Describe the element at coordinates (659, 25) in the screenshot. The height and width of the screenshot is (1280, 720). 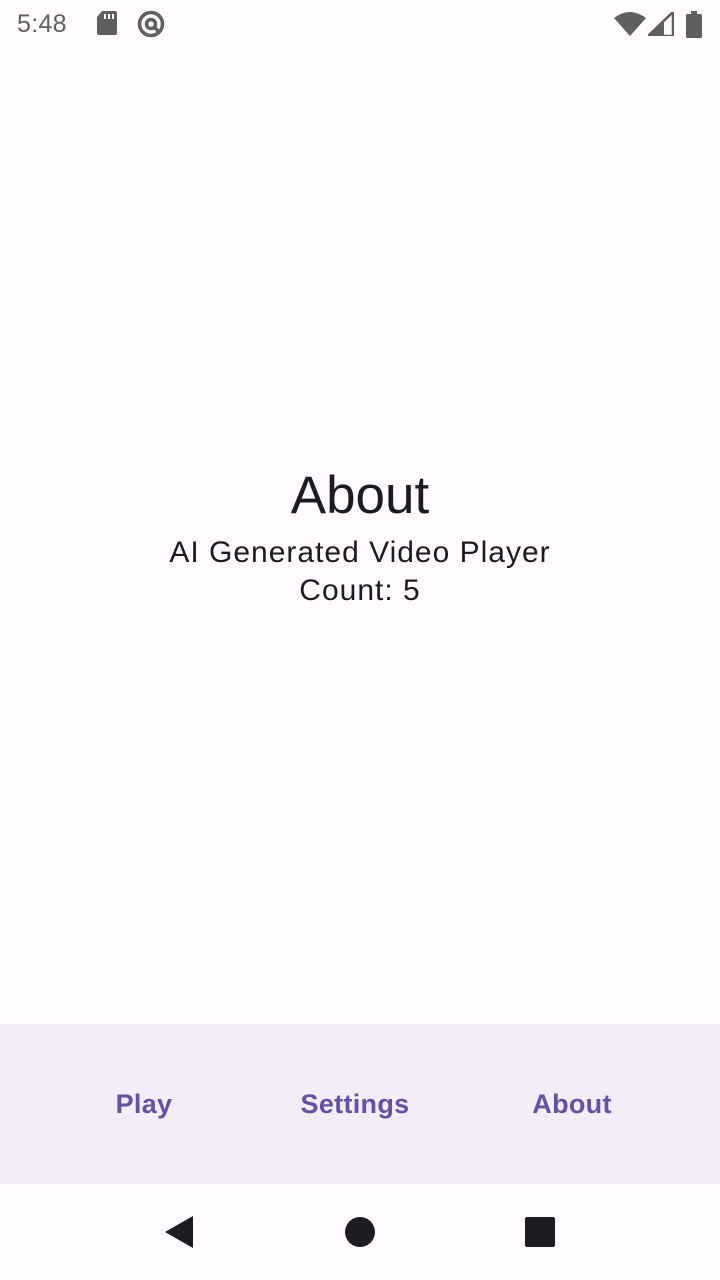
I see `cell-signal-icon` at that location.